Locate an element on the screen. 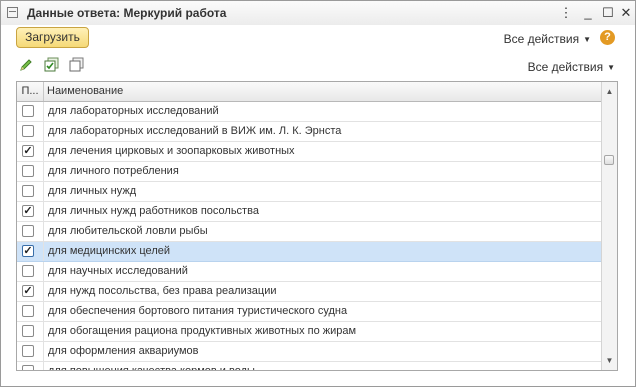  uncheck-all-icon is located at coordinates (77, 65).